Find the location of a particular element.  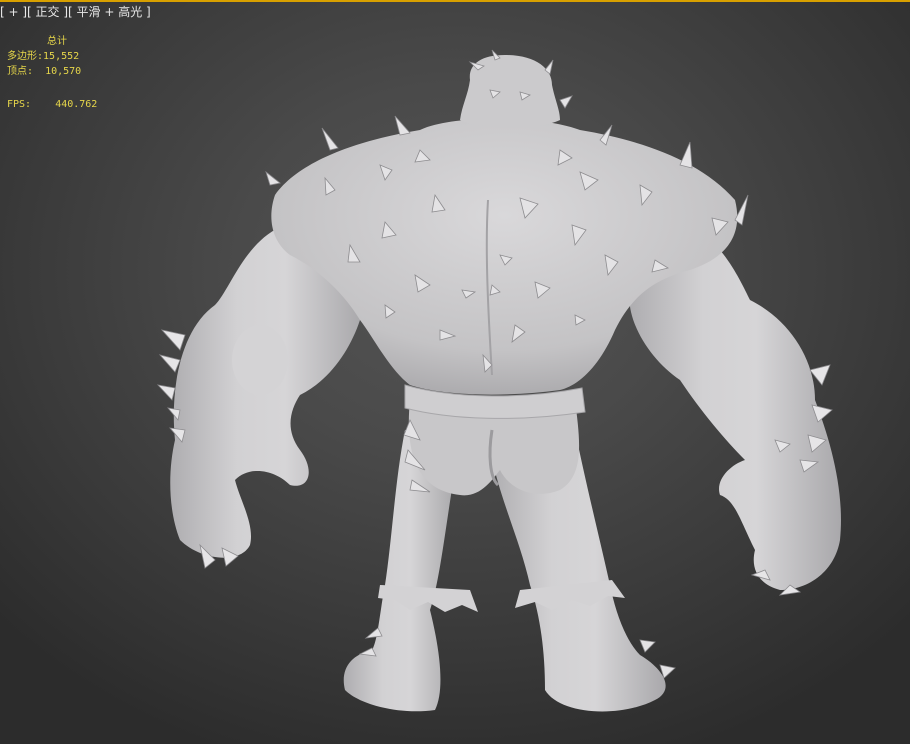

left-elbow is located at coordinates (260, 360).